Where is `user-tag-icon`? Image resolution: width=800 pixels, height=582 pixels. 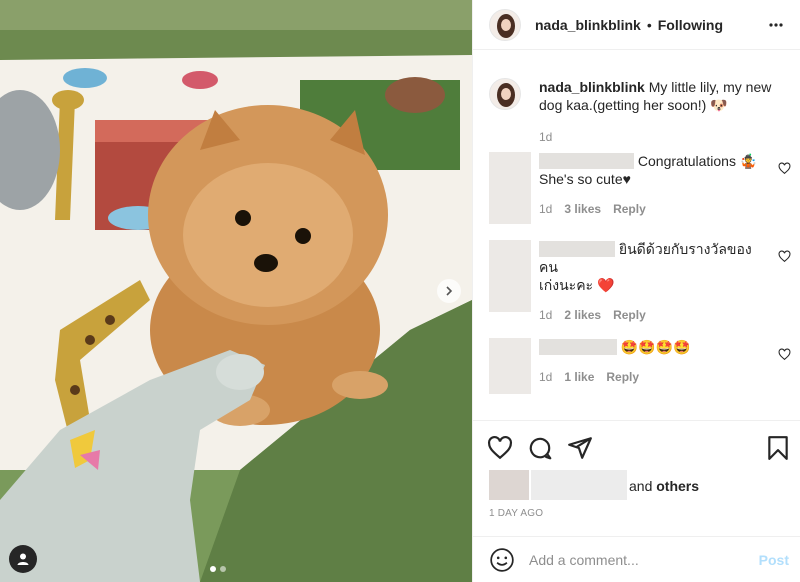
user-tag-icon is located at coordinates (23, 559).